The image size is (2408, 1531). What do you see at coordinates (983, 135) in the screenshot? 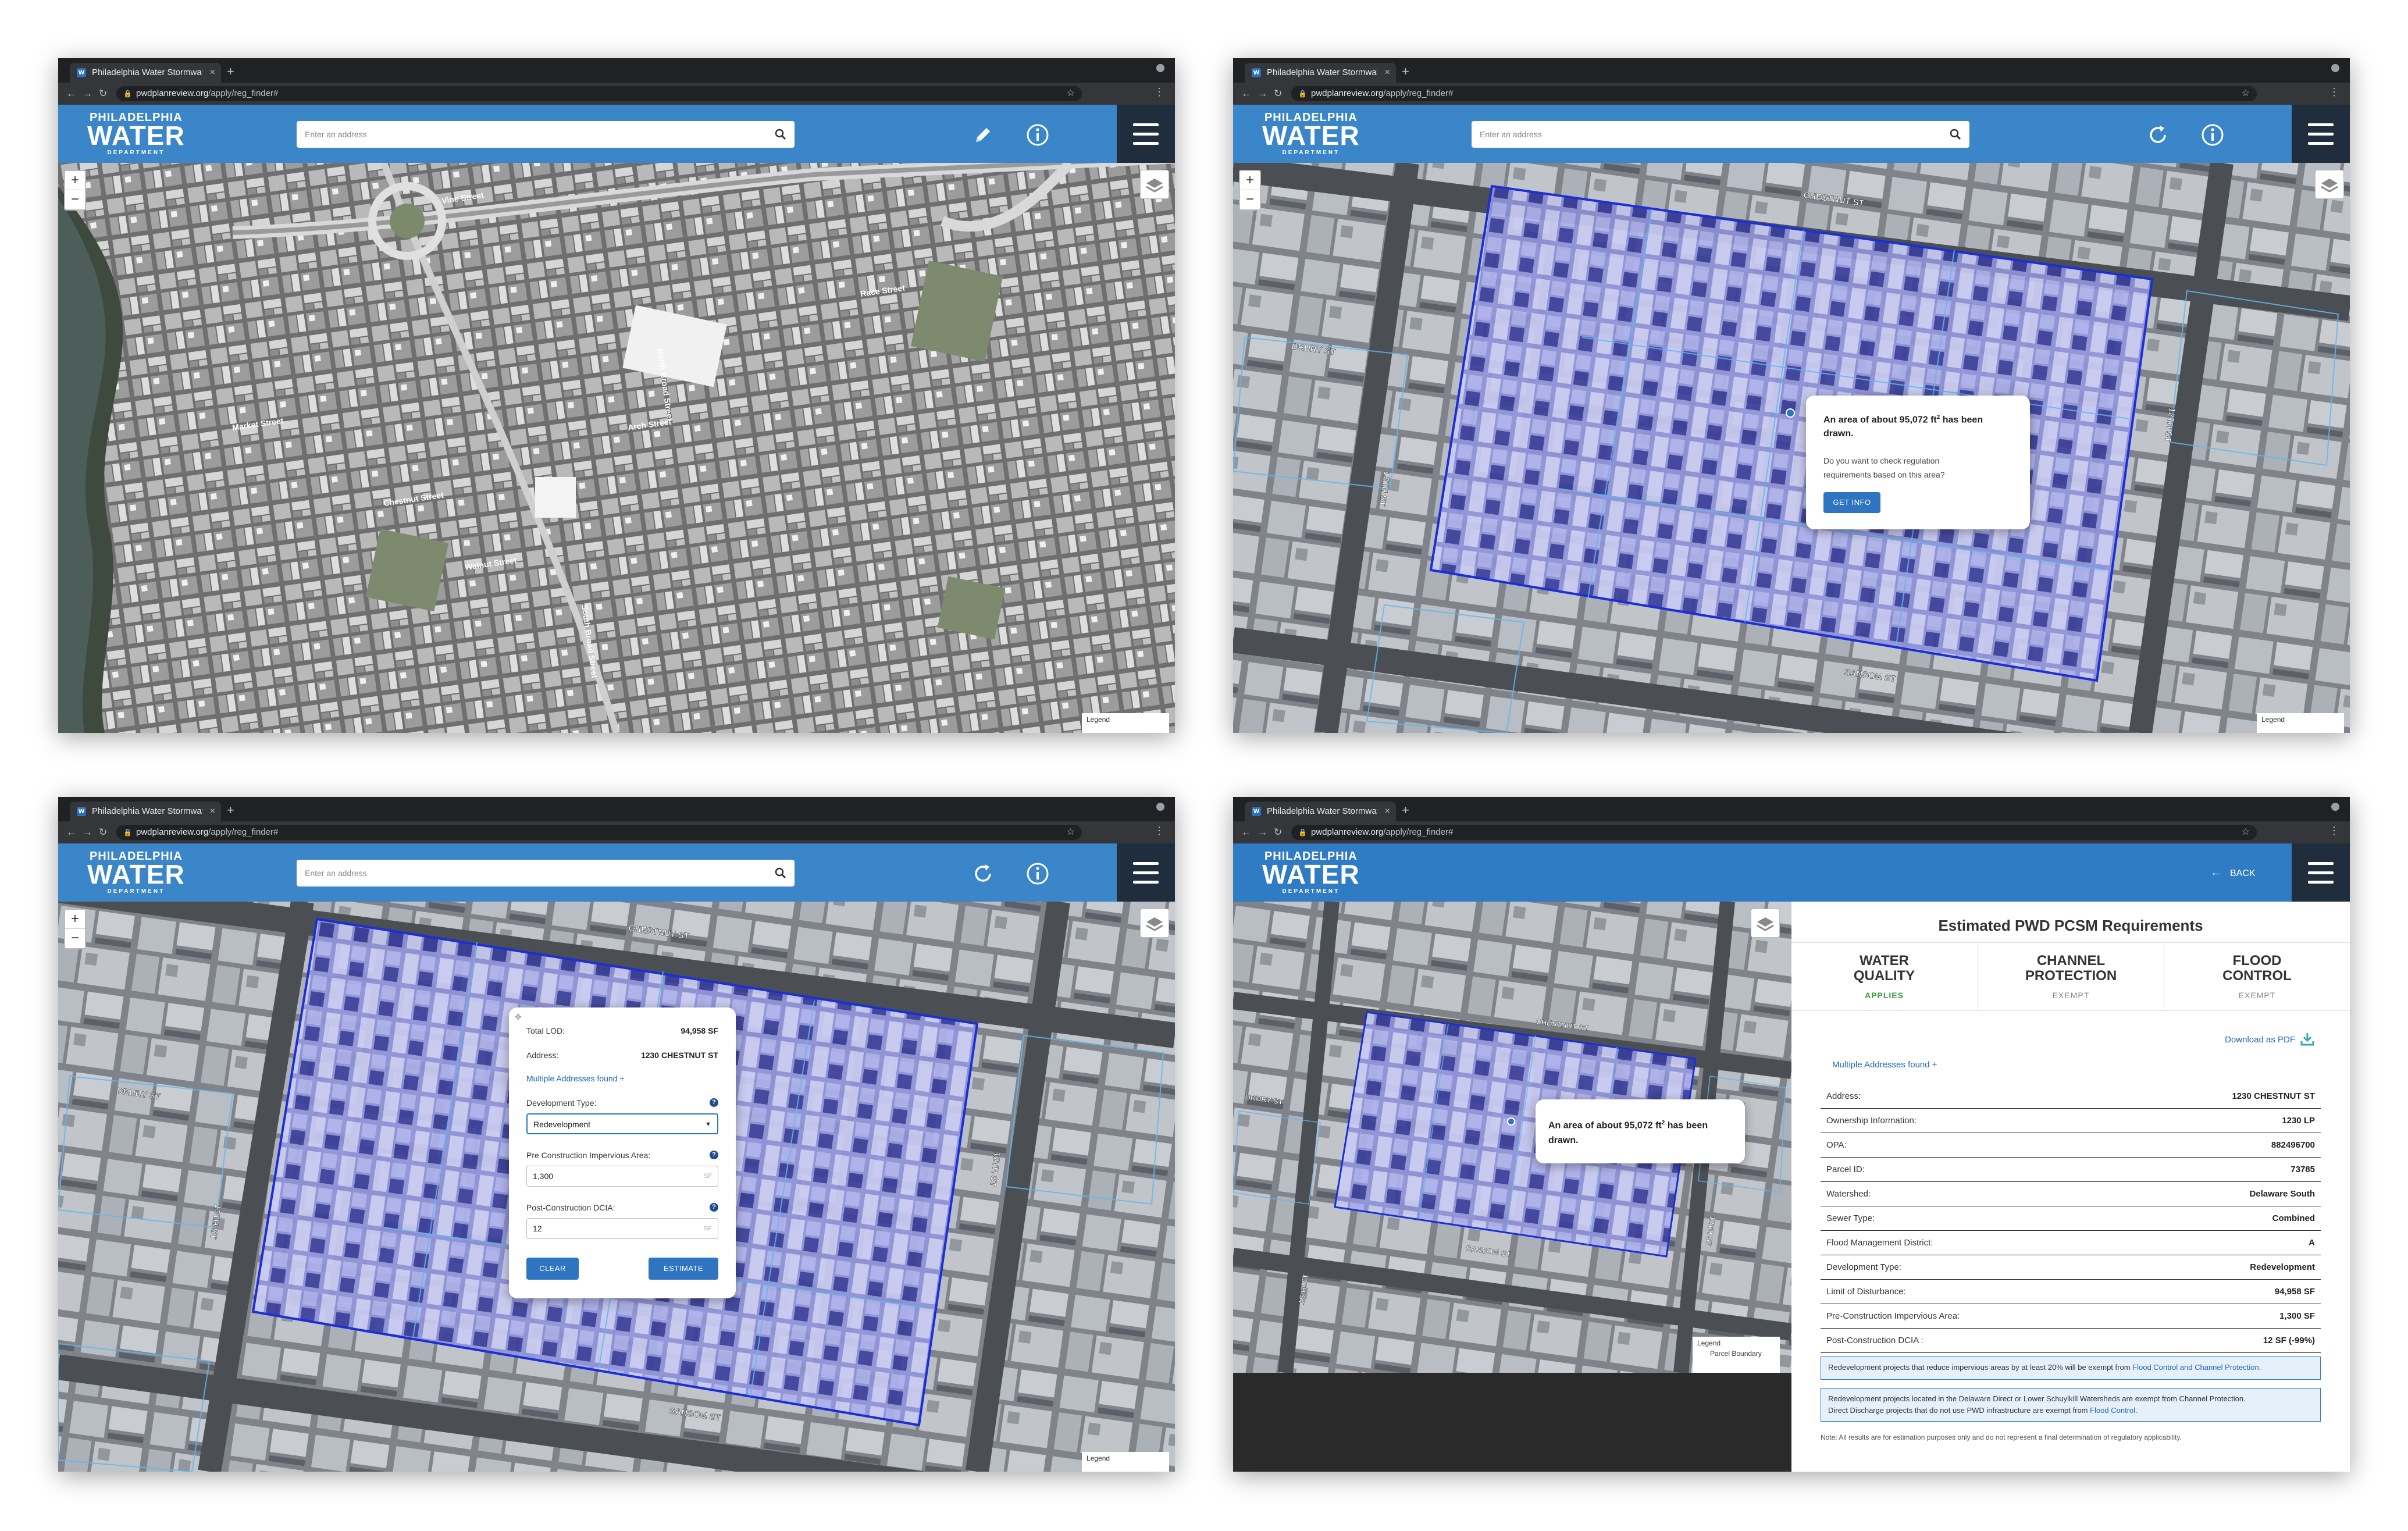
I see `pencil-icon` at bounding box center [983, 135].